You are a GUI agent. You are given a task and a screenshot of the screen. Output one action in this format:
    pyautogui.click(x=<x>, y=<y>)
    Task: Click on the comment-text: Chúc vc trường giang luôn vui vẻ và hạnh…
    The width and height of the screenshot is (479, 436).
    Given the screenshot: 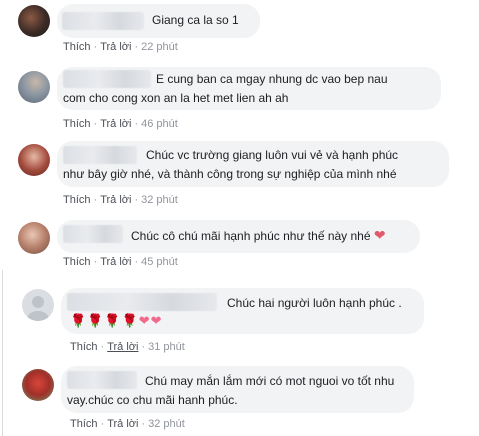 What is the action you would take?
    pyautogui.click(x=231, y=164)
    